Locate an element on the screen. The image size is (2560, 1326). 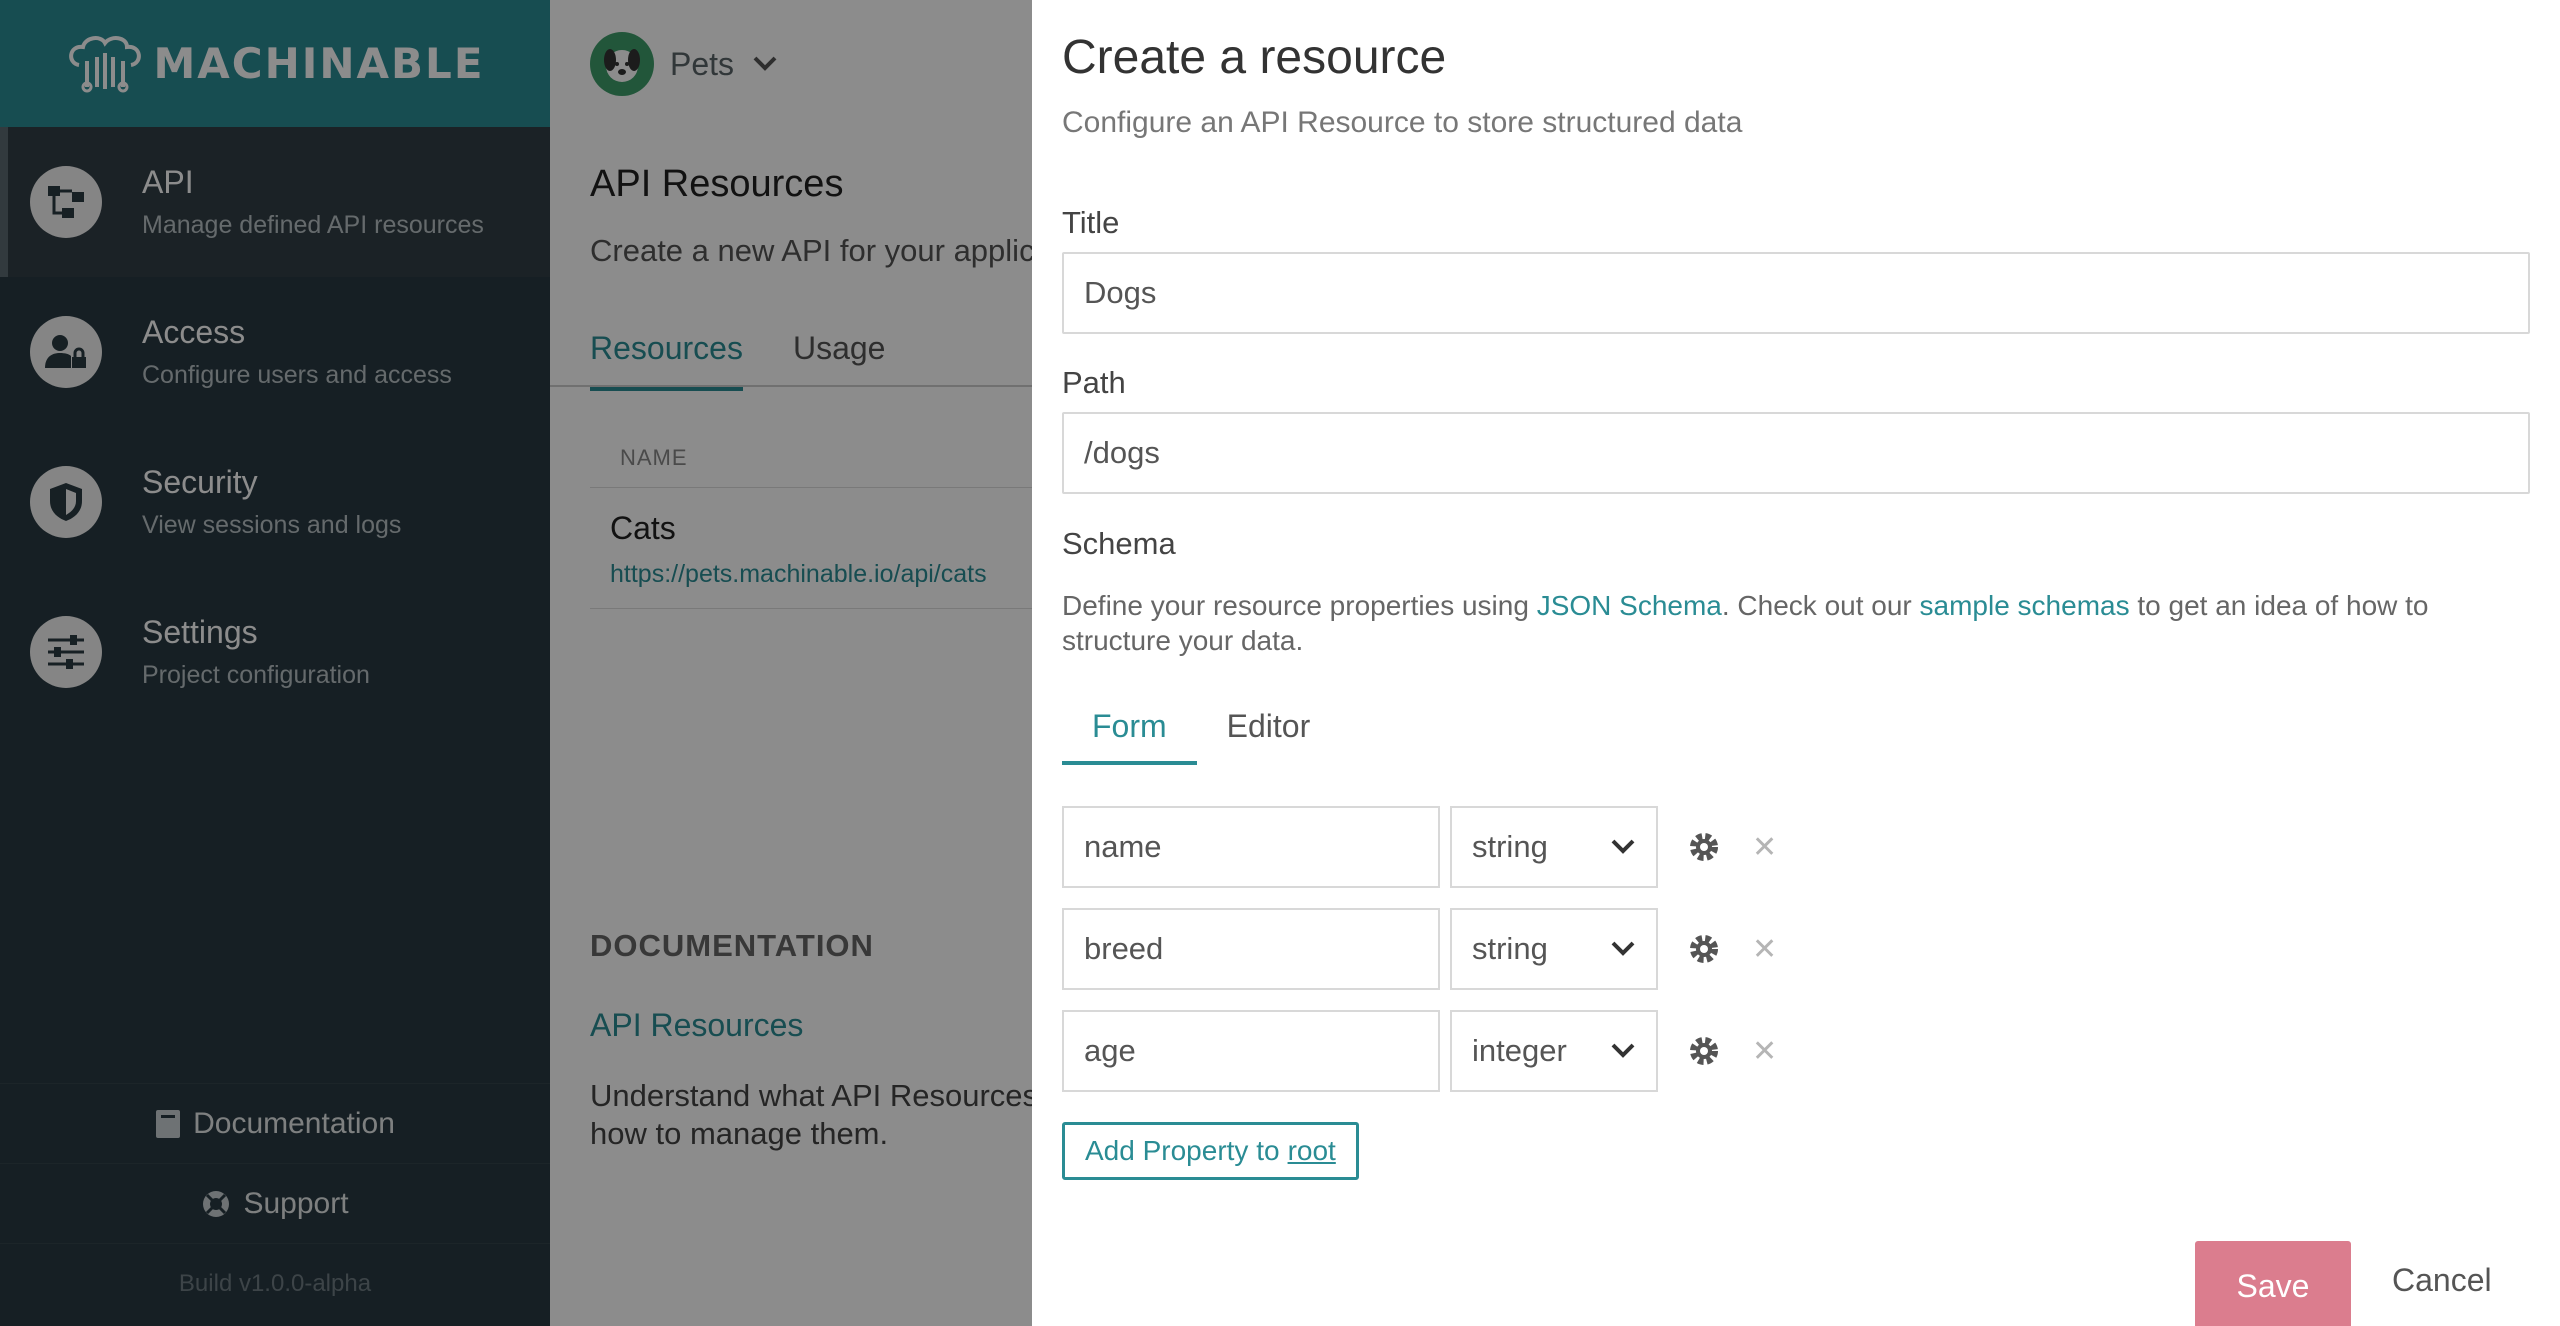
property-row: breed string ✕ is located at coordinates (1419, 949).